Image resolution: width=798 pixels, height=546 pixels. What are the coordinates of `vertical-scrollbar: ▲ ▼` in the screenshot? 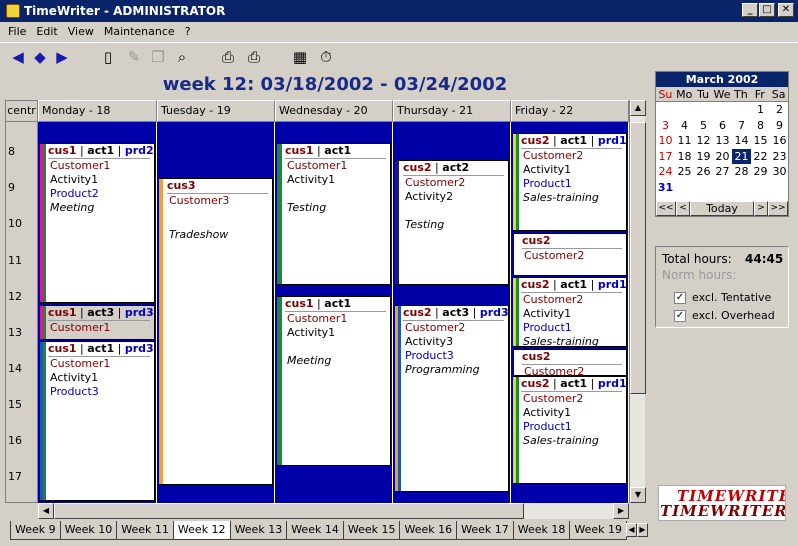 It's located at (637, 301).